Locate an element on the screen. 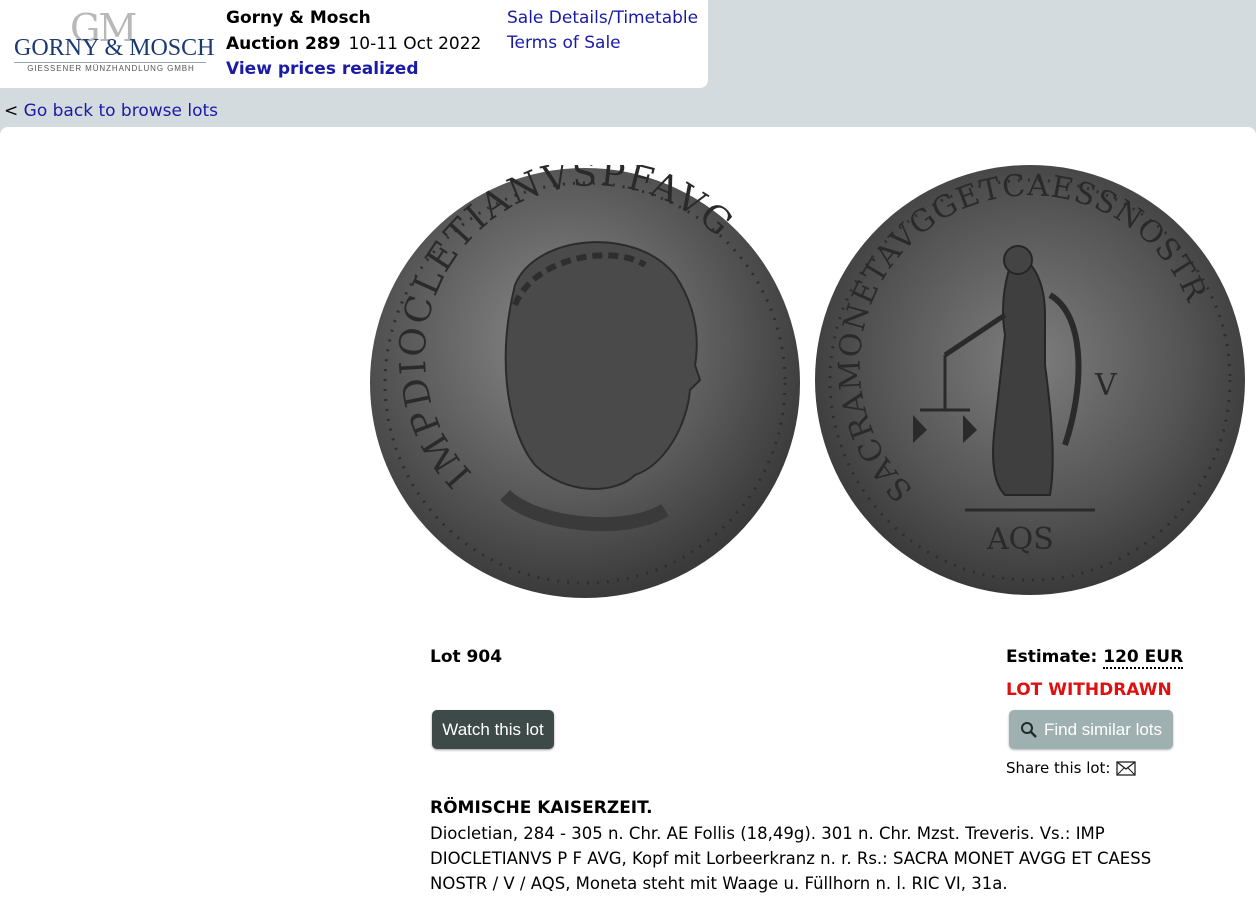 The width and height of the screenshot is (1256, 898). lot-status: LOT WITHDRAWN is located at coordinates (1089, 690).